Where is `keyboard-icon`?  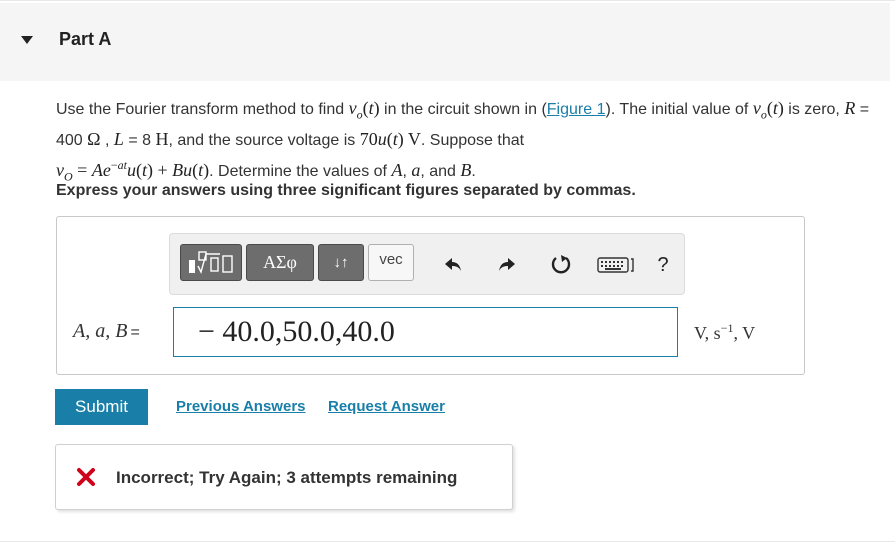
keyboard-icon is located at coordinates (616, 265).